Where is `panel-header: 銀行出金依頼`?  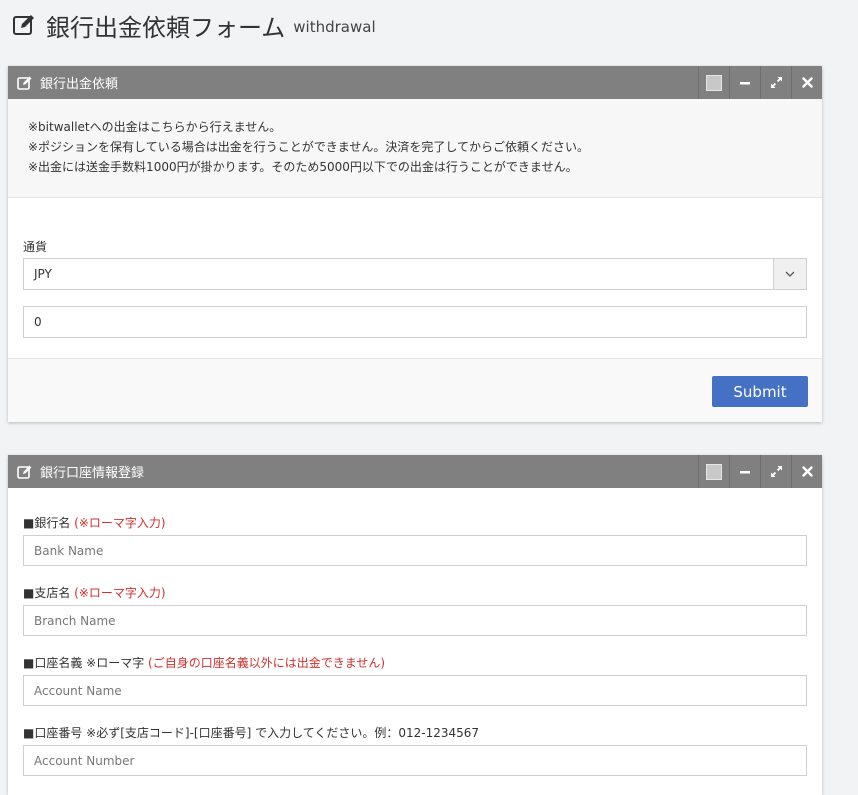
panel-header: 銀行出金依頼 is located at coordinates (415, 82).